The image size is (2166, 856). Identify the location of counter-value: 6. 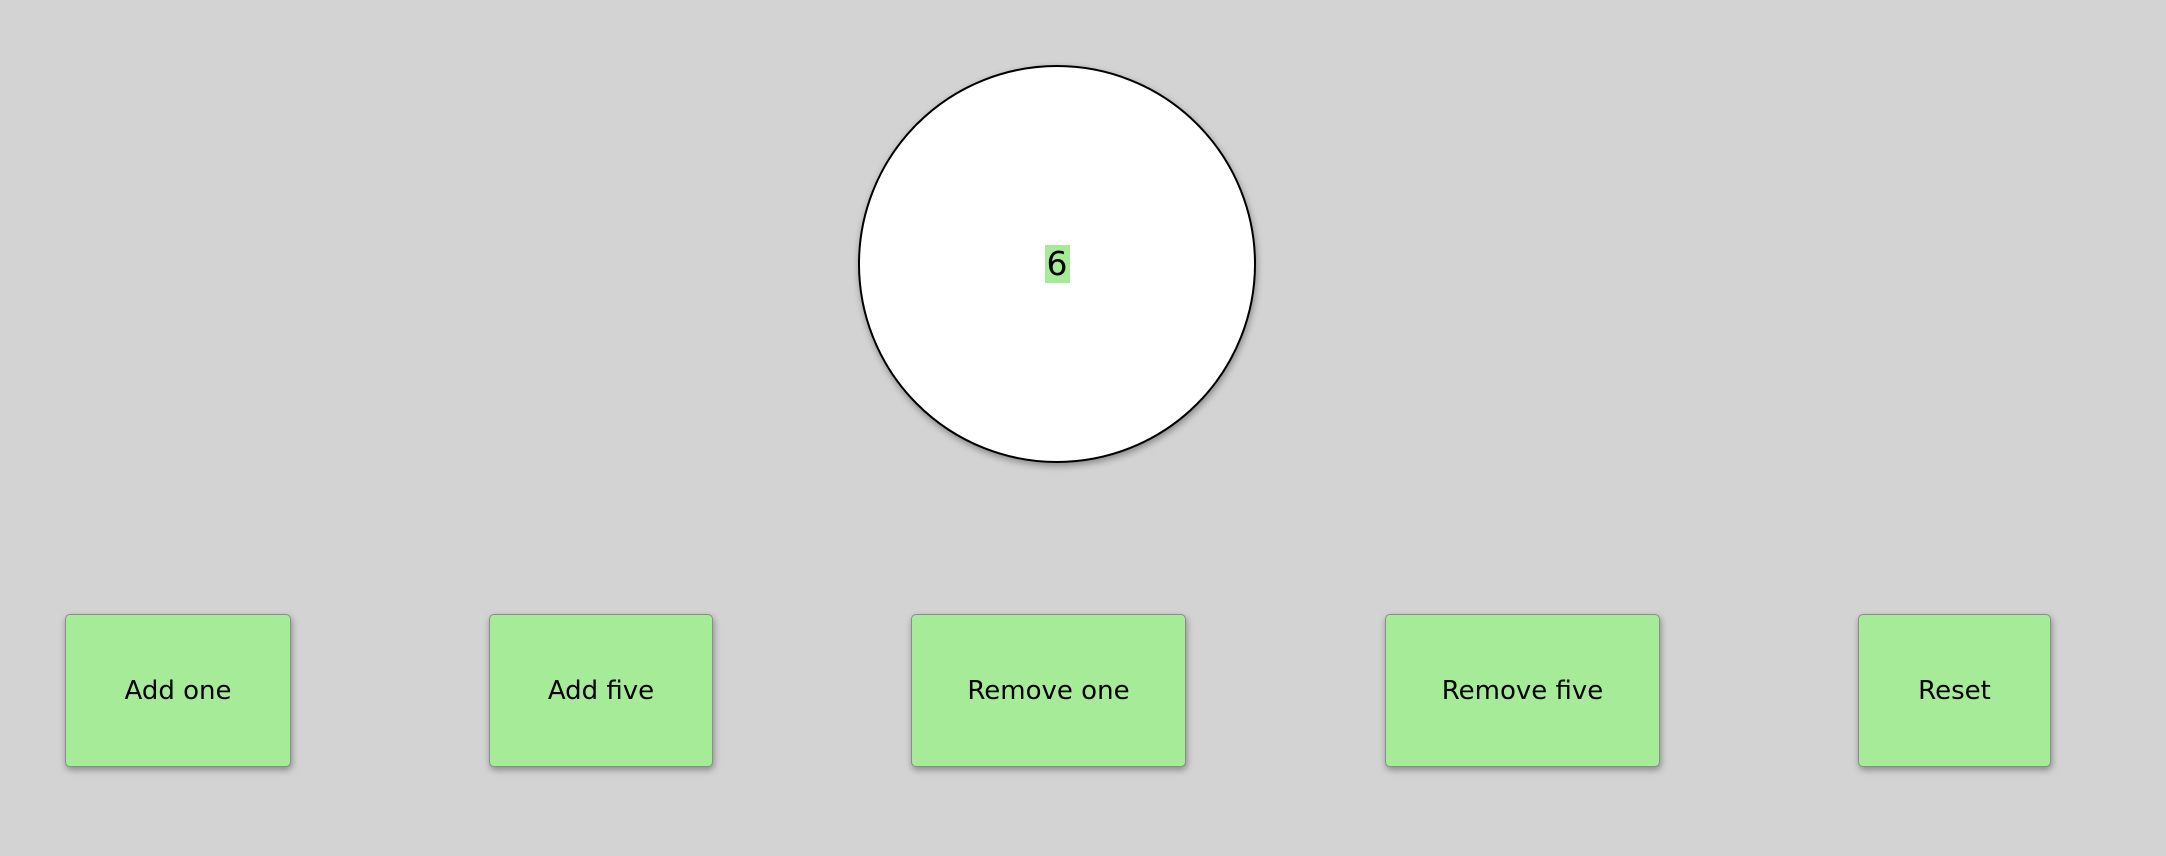
(1057, 263).